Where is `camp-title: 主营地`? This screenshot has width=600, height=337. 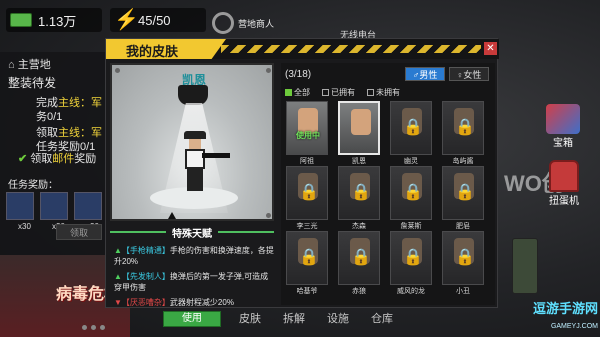 camp-title: 主营地 is located at coordinates (29, 64).